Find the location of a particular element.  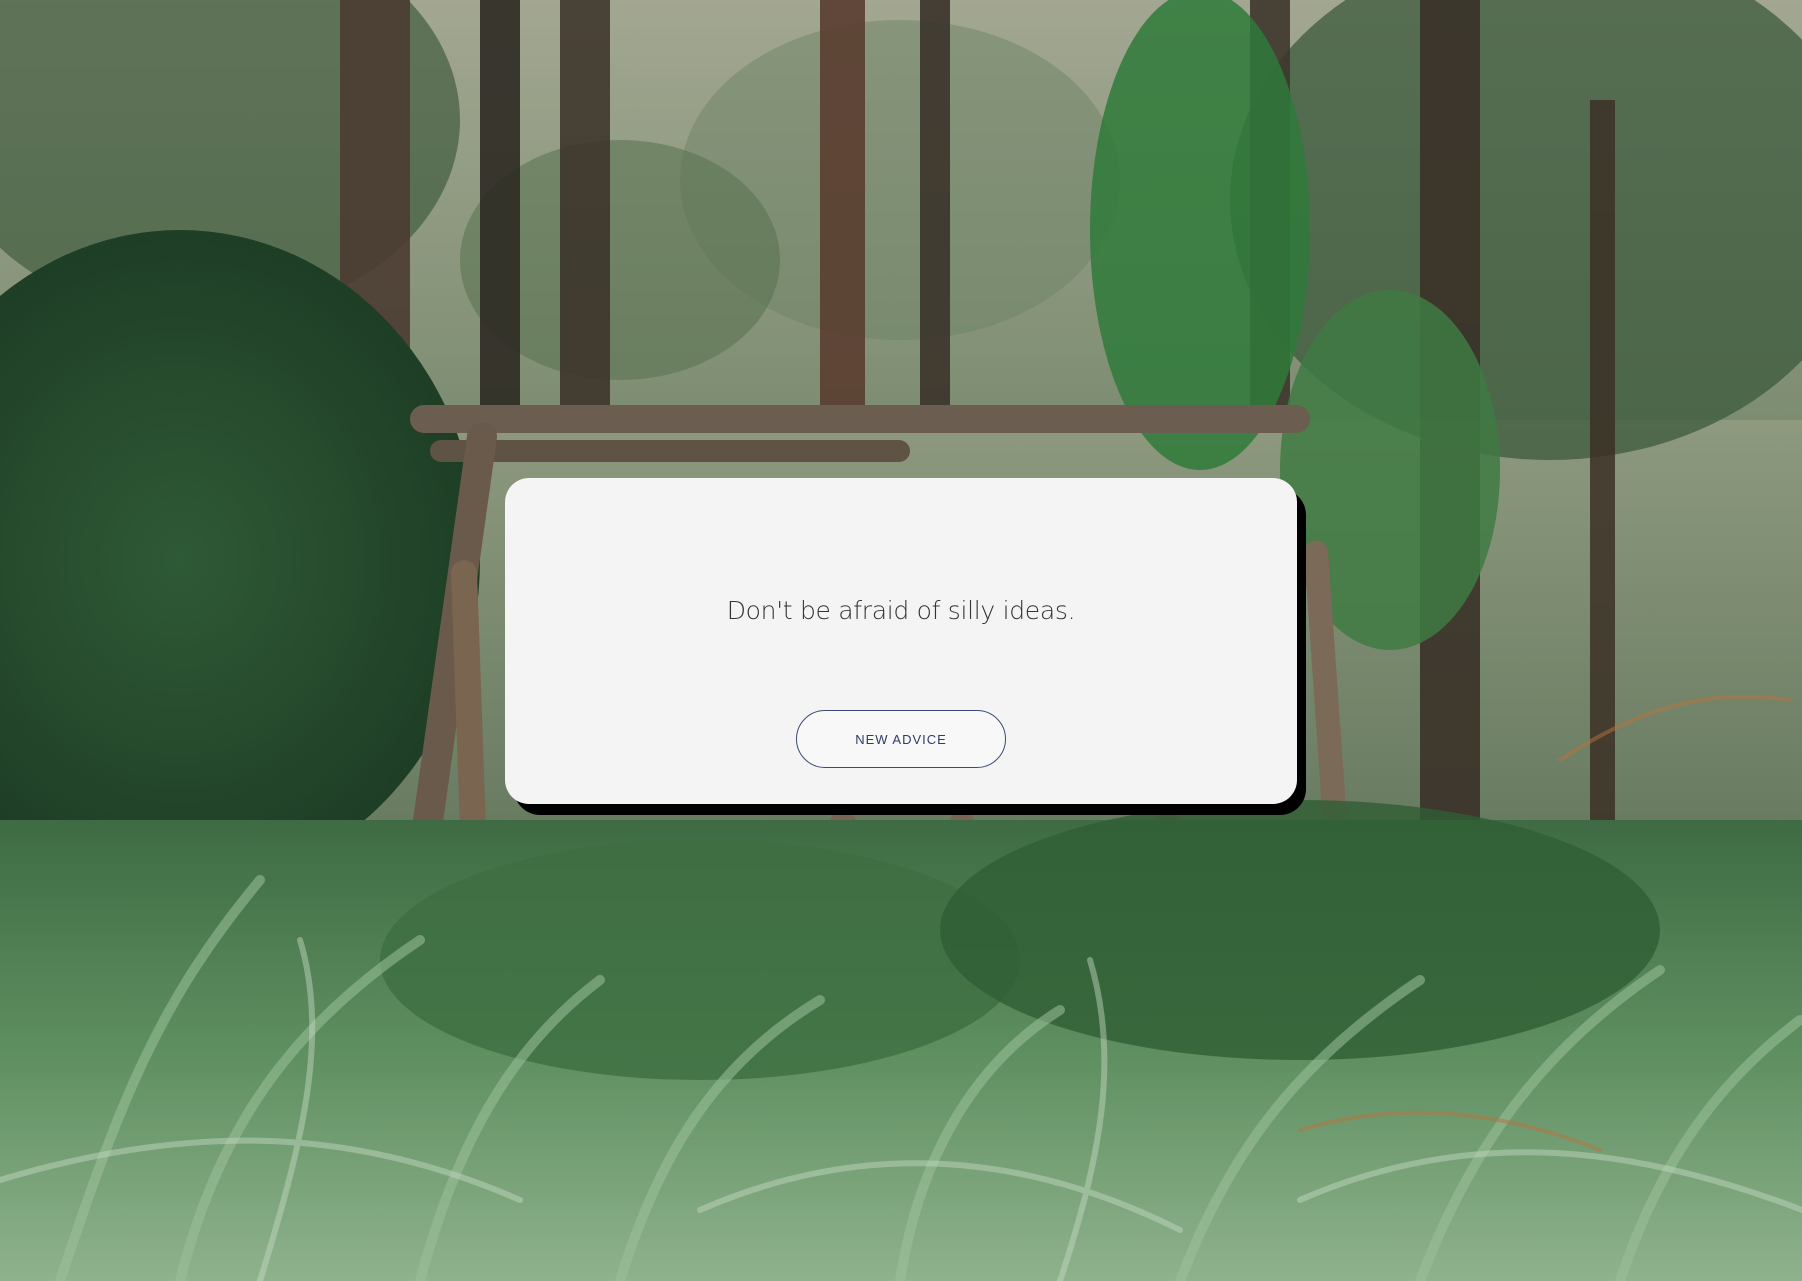

advice-text: Don't be afraid of silly ideas. is located at coordinates (901, 610).